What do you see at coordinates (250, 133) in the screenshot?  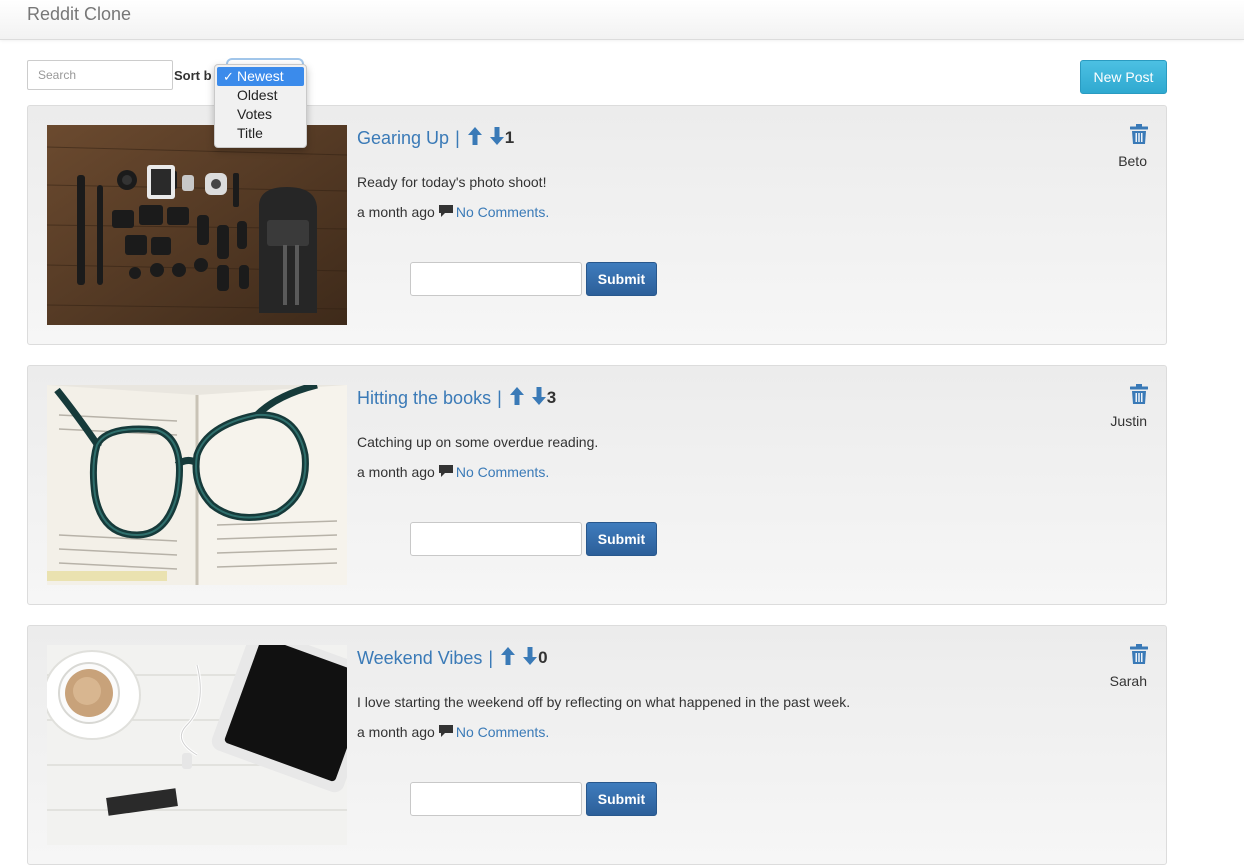 I see `sort-option-label: Title` at bounding box center [250, 133].